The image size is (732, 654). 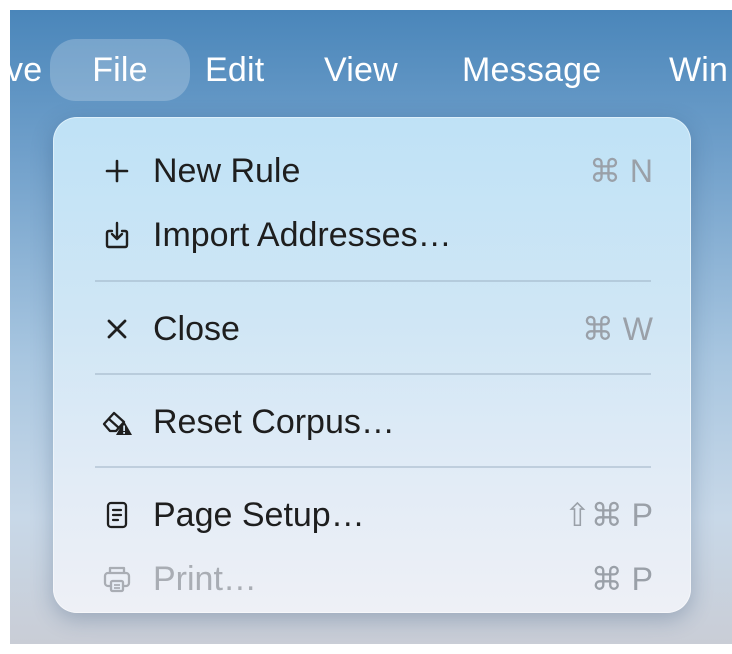 What do you see at coordinates (117, 235) in the screenshot?
I see `import-icon` at bounding box center [117, 235].